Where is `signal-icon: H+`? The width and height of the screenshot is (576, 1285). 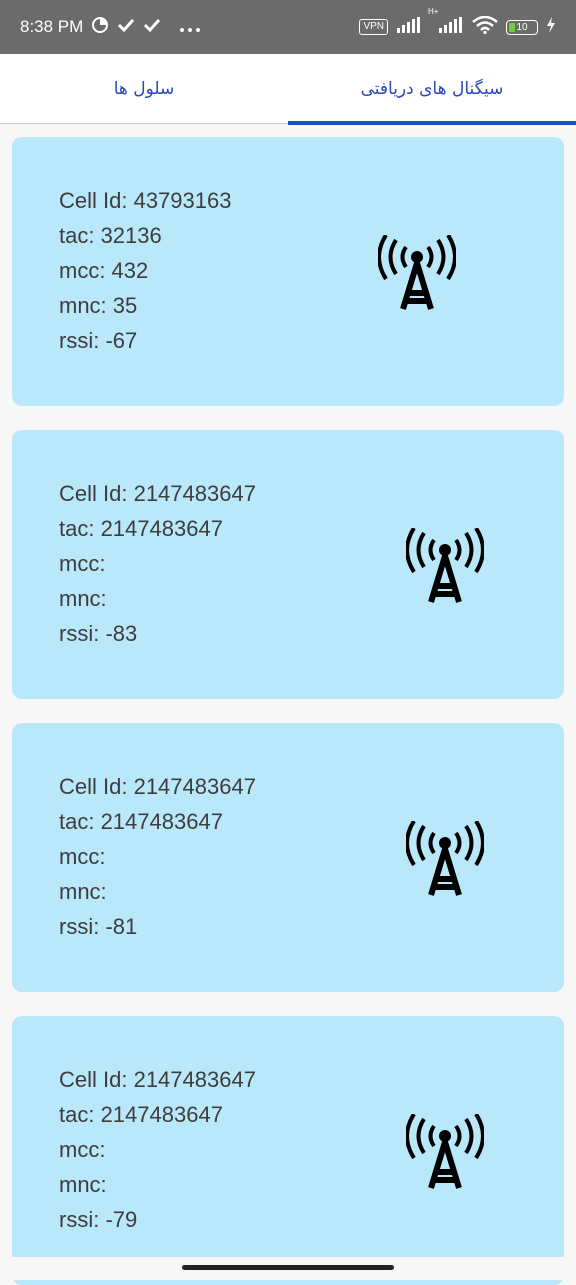
signal-icon: H+ is located at coordinates (446, 22).